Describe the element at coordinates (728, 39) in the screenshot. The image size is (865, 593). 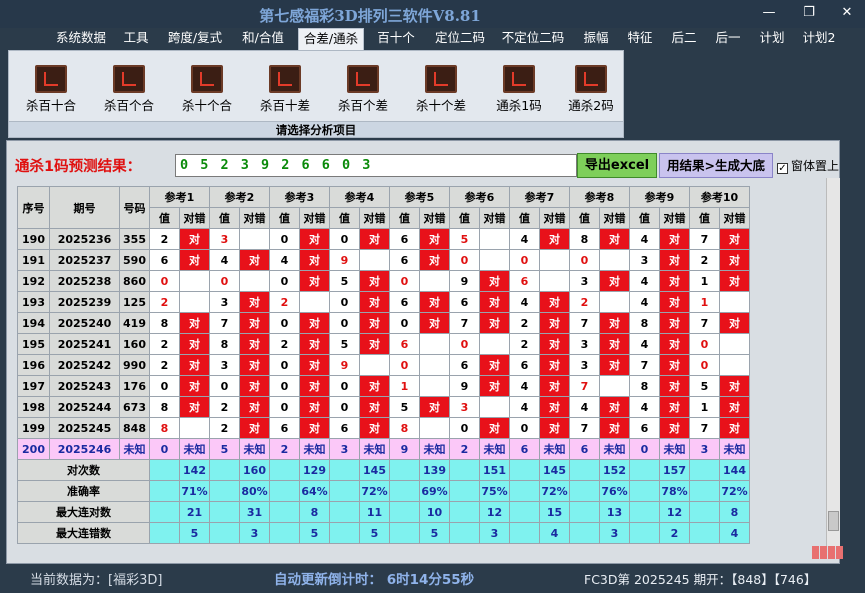
I see `menu-last-one: 后一` at that location.